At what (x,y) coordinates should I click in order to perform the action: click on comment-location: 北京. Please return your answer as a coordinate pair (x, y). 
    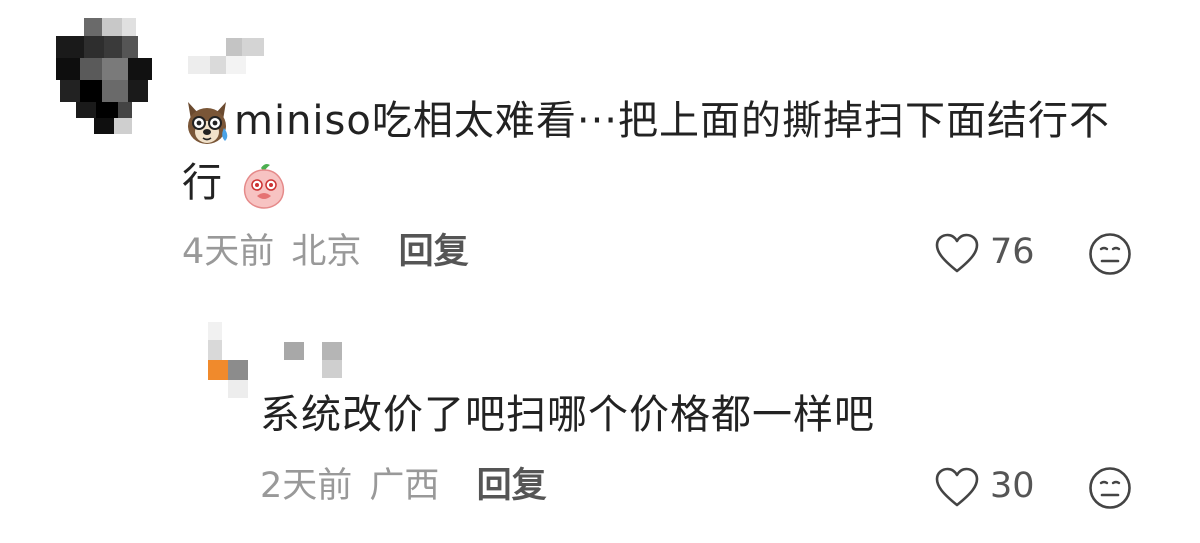
    Looking at the image, I should click on (326, 252).